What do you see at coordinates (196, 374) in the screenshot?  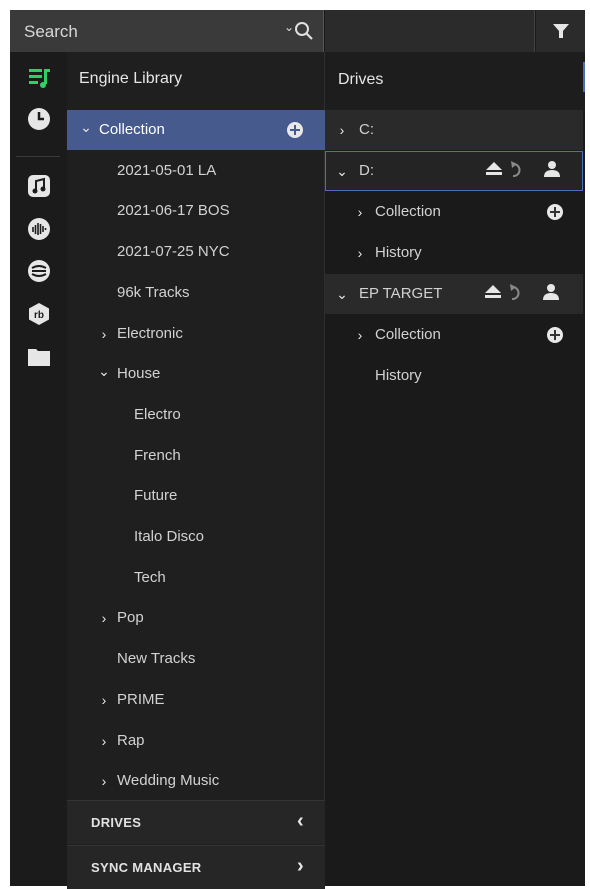 I see `library-tree-item: ⌄ House` at bounding box center [196, 374].